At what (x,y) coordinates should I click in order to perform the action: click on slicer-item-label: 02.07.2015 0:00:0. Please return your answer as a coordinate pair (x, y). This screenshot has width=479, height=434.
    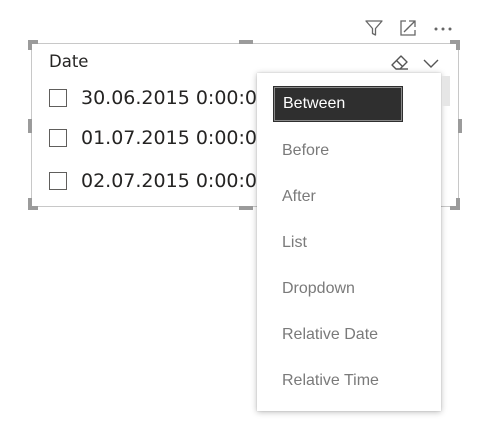
    Looking at the image, I should click on (169, 181).